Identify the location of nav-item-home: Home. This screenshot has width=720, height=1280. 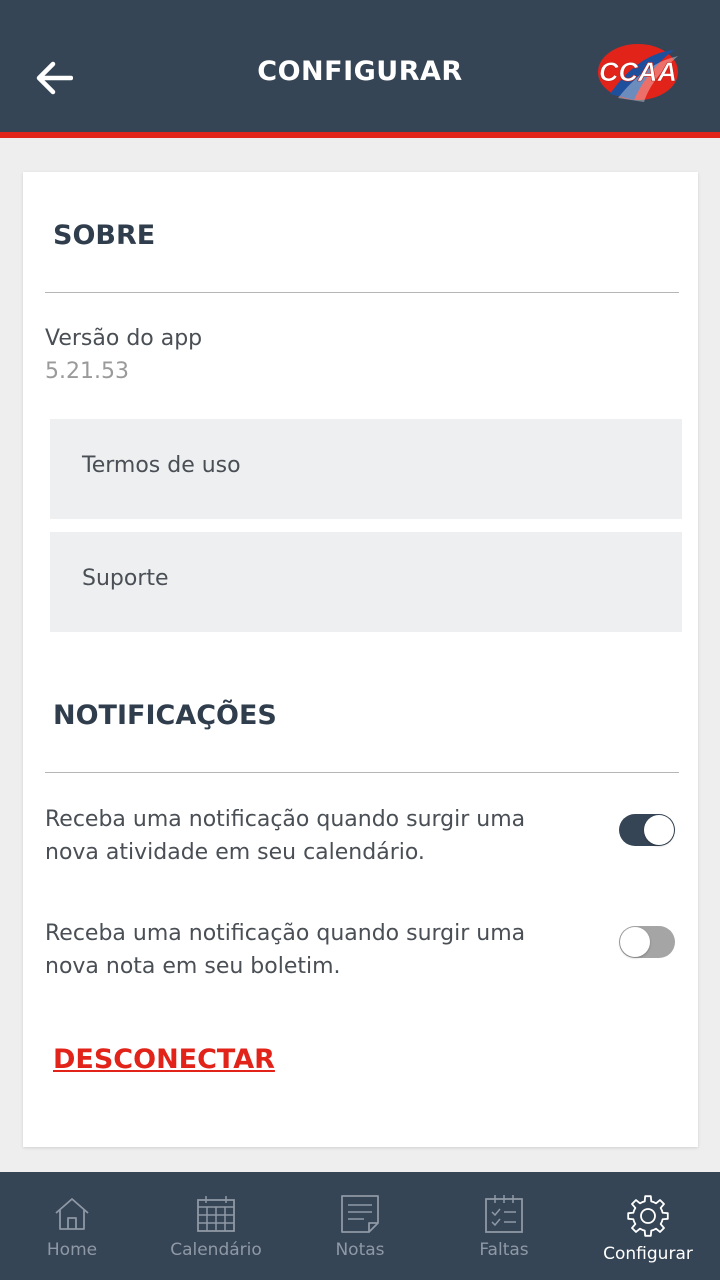
(72, 1226).